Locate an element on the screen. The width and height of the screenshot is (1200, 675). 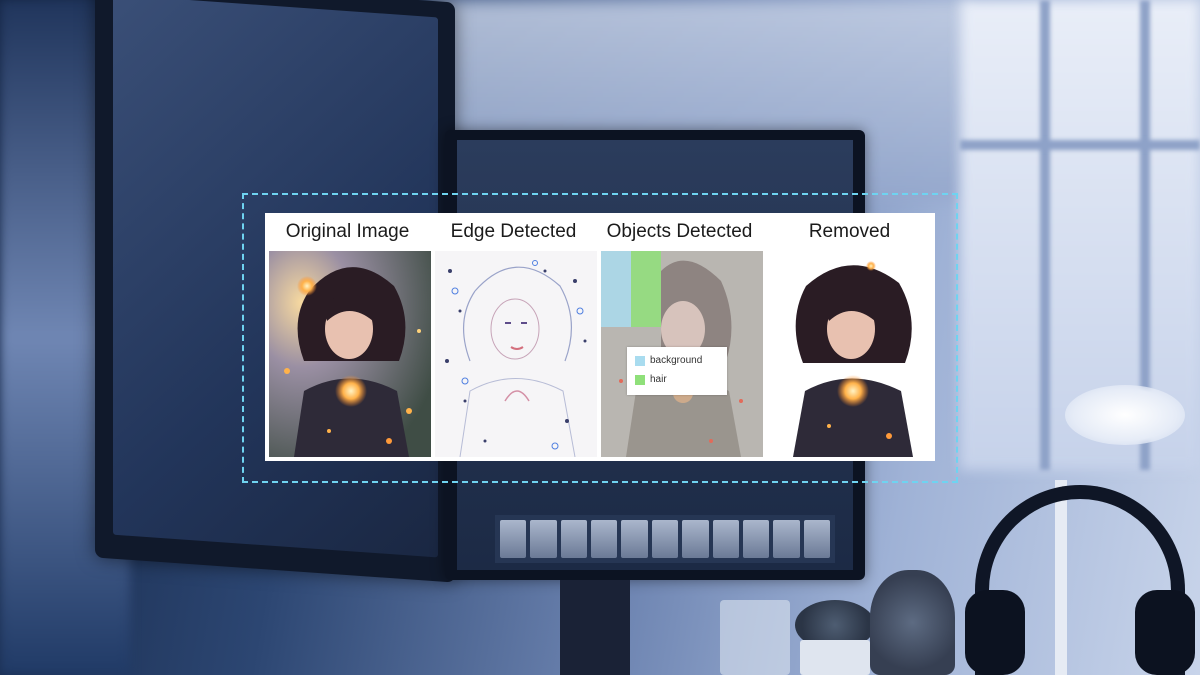
legend-label: background is located at coordinates (676, 360).